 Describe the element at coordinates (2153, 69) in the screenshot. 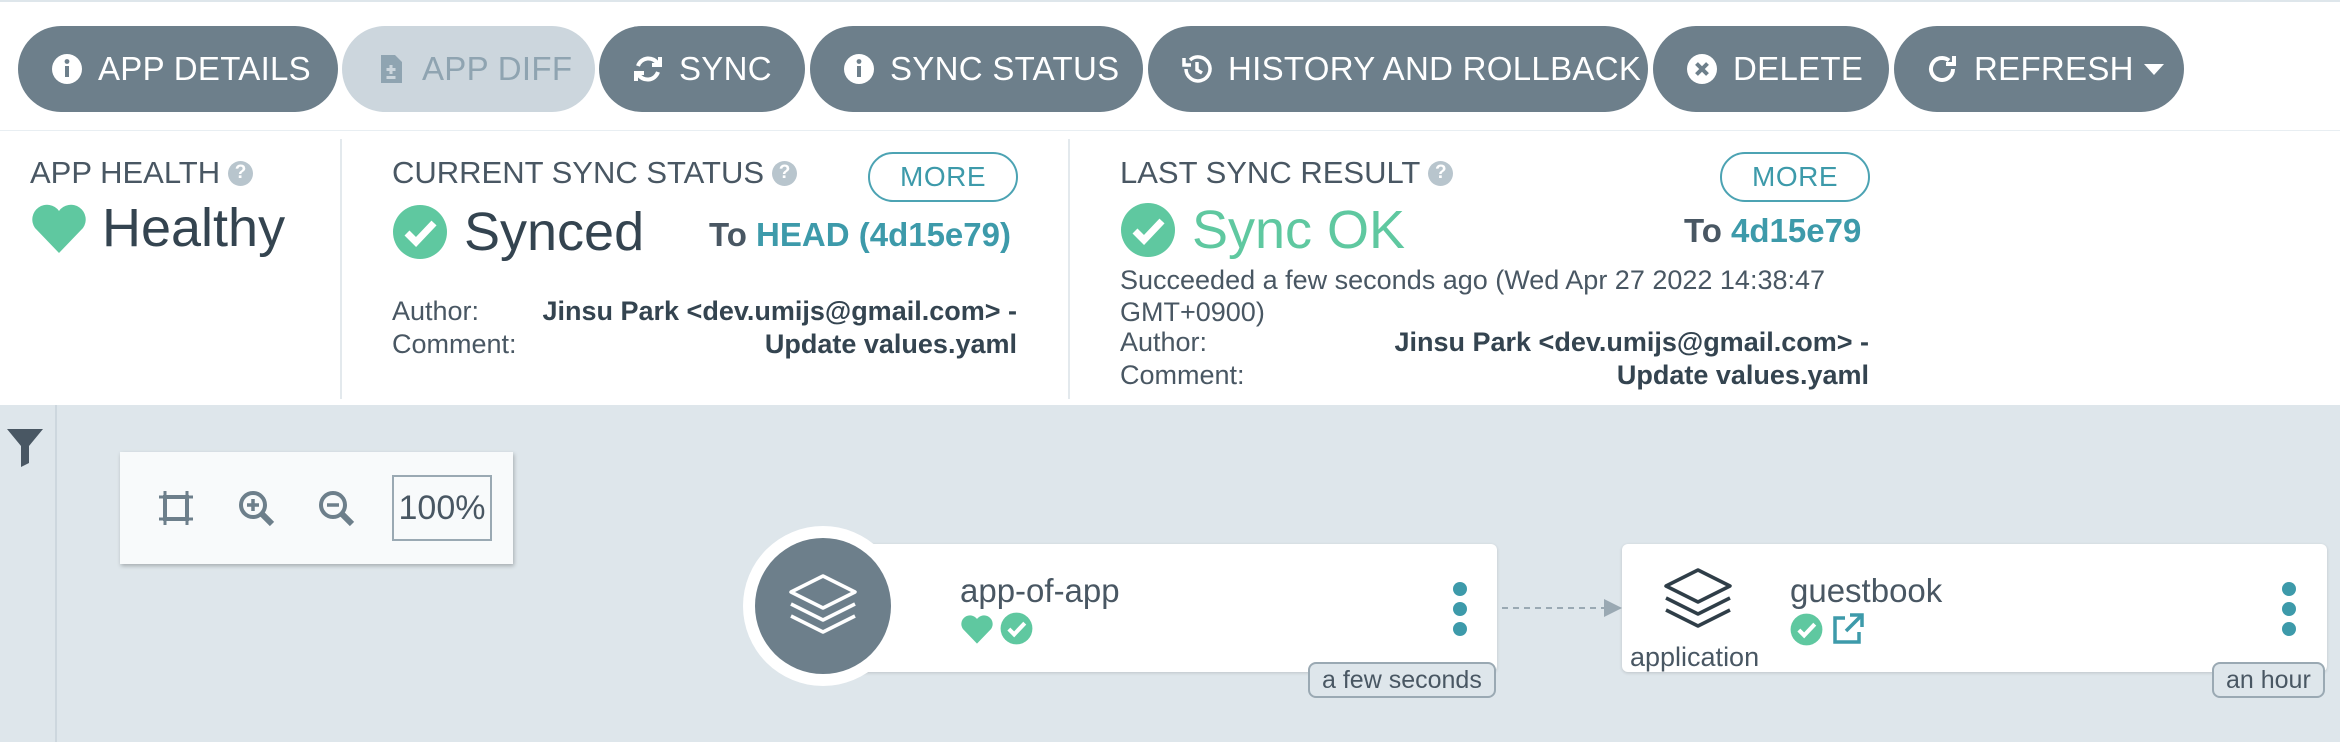

I see `caret-down-icon` at that location.